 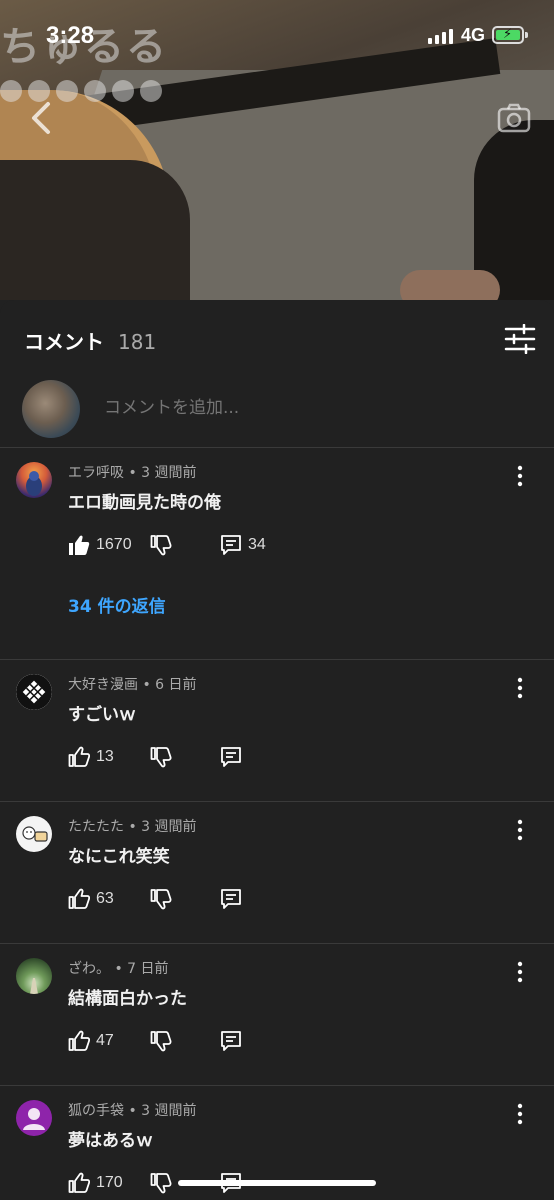 I want to click on comment-text: なにこれ笑笑, so click(x=119, y=857).